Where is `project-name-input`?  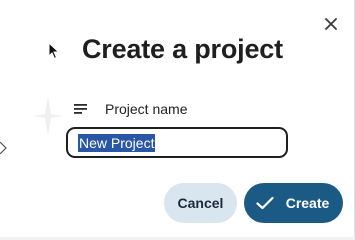
project-name-input is located at coordinates (177, 142).